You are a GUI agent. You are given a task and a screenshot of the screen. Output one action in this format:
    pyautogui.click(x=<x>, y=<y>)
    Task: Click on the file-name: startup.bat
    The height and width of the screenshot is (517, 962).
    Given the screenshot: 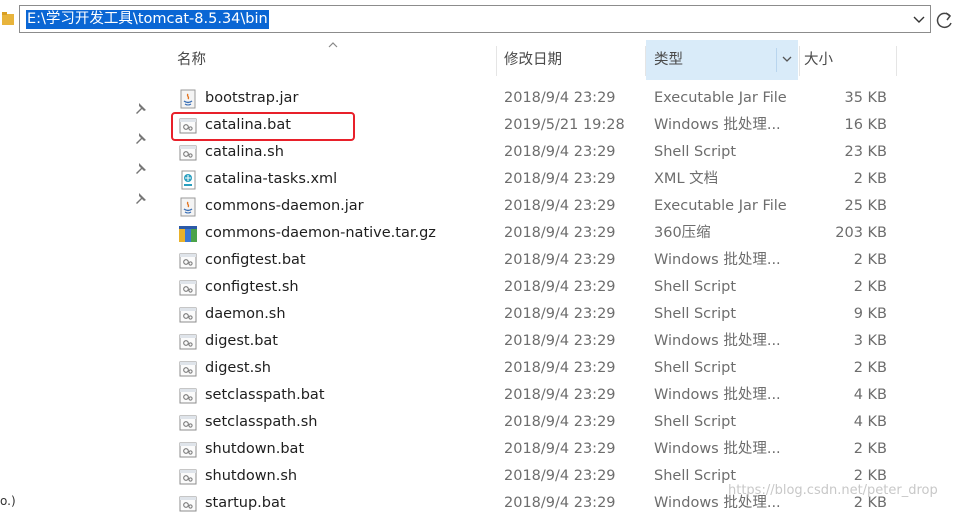 What is the action you would take?
    pyautogui.click(x=245, y=503)
    